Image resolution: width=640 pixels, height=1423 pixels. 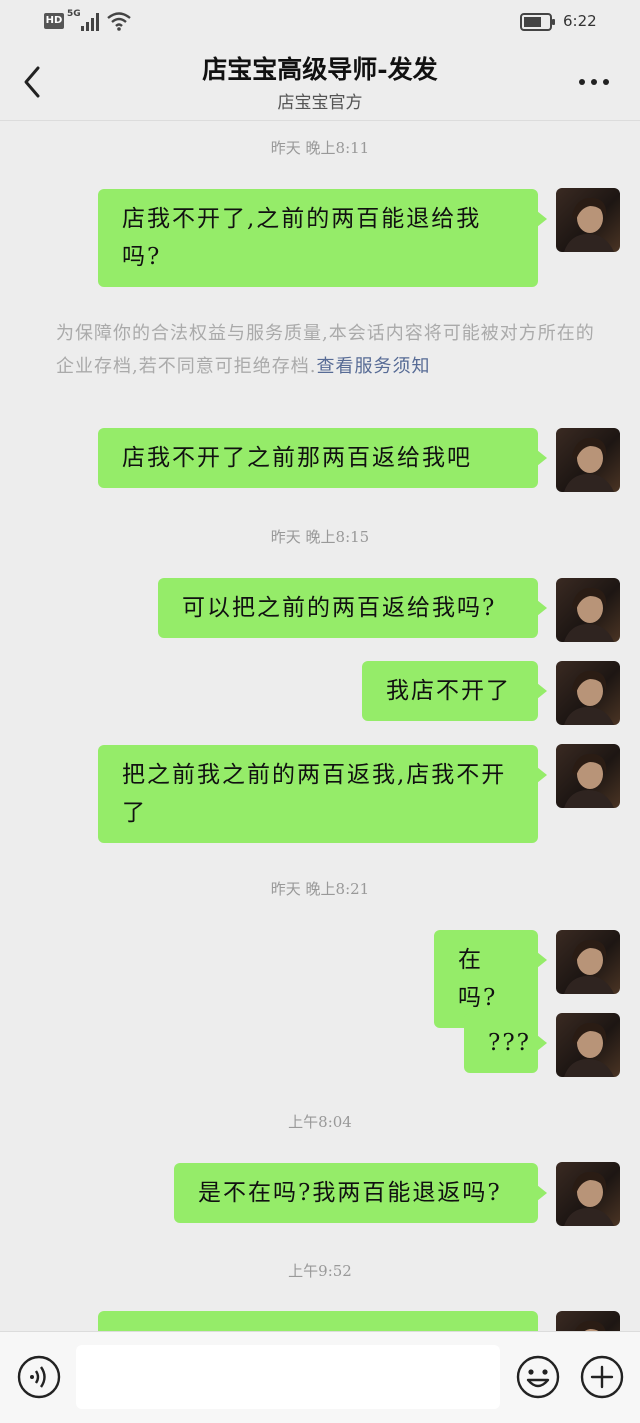 I want to click on input-bar, so click(x=320, y=1377).